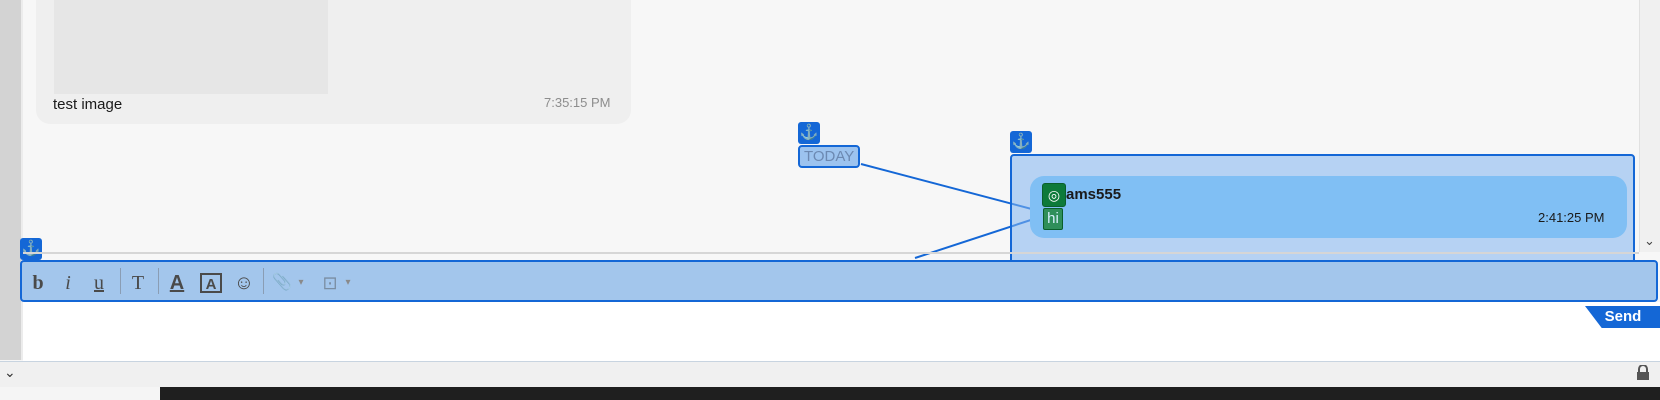 Image resolution: width=1660 pixels, height=400 pixels. I want to click on attach-dropdown-icon: ▾, so click(301, 283).